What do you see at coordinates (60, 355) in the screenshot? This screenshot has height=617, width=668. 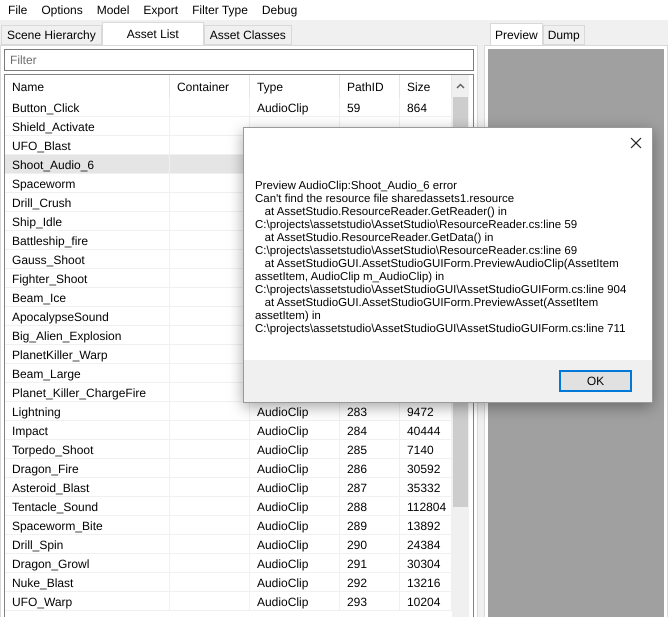 I see `table-cell-text: PlanetKiller_Warp` at bounding box center [60, 355].